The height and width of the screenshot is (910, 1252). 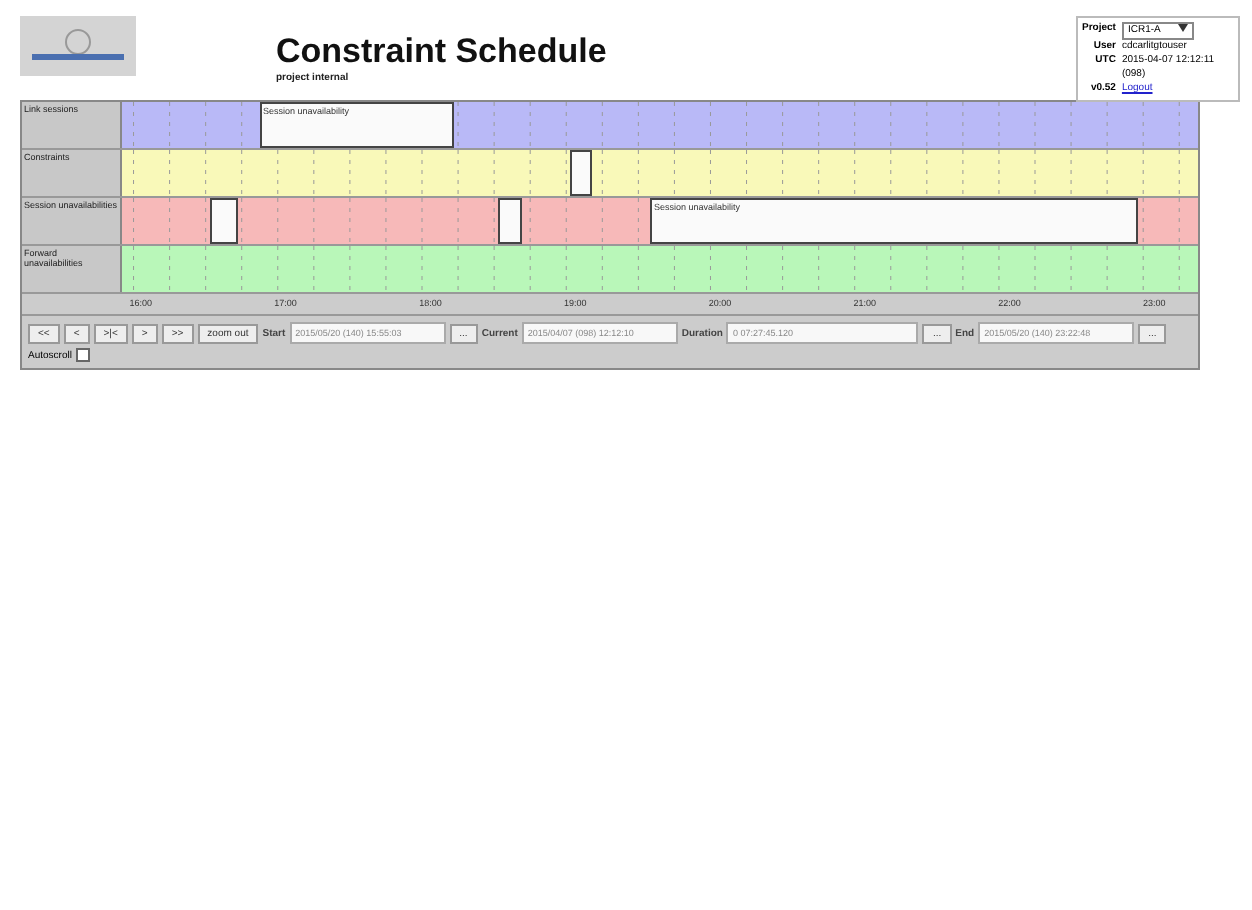 I want to click on page-title: Constraint Schedule, so click(x=441, y=52).